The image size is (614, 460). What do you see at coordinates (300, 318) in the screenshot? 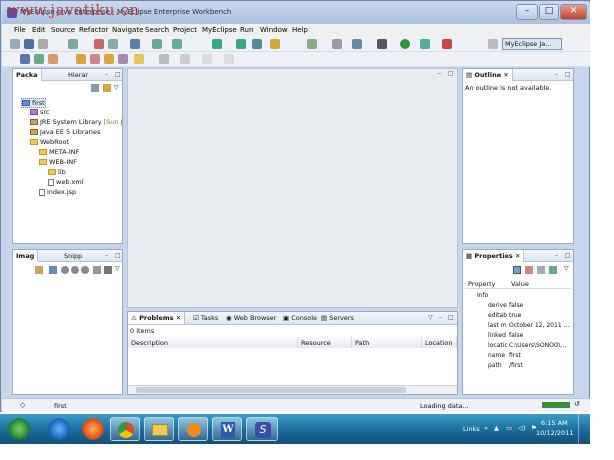
I see `tab-console: ▣ Console` at bounding box center [300, 318].